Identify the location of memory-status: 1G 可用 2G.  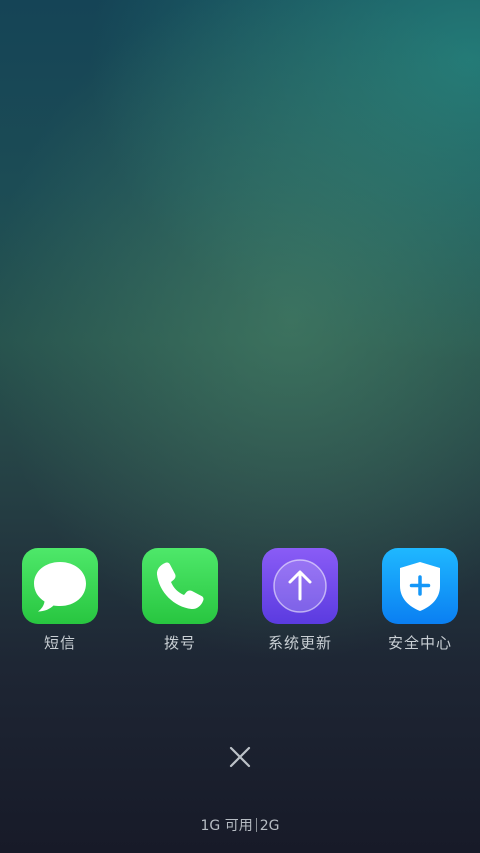
(240, 825).